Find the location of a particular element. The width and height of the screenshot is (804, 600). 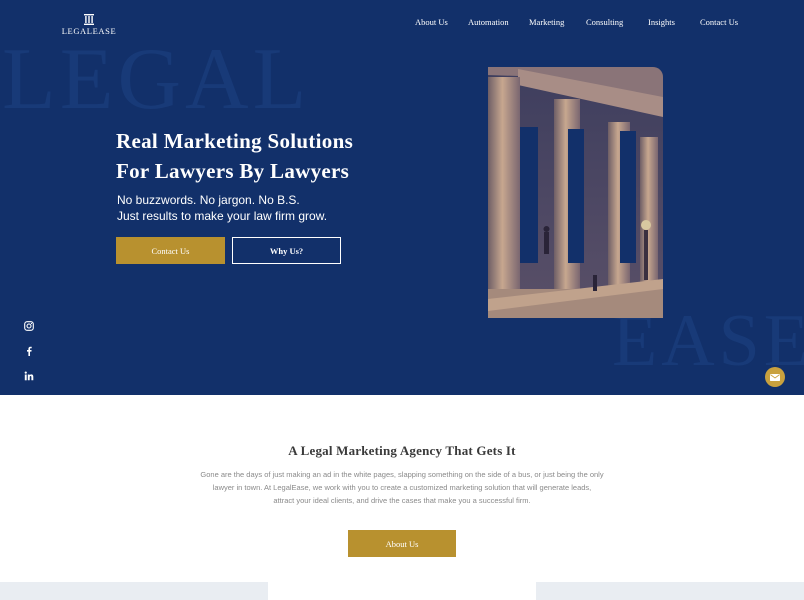

site-logo: LEGALEASE is located at coordinates (89, 26).